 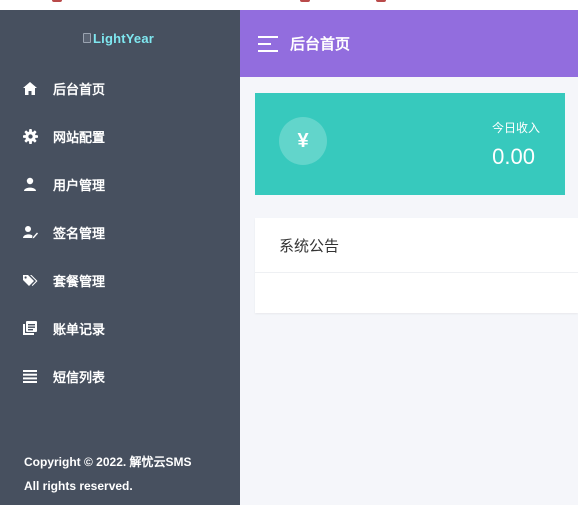 I want to click on sidebar-item-label: 短信列表, so click(x=79, y=377).